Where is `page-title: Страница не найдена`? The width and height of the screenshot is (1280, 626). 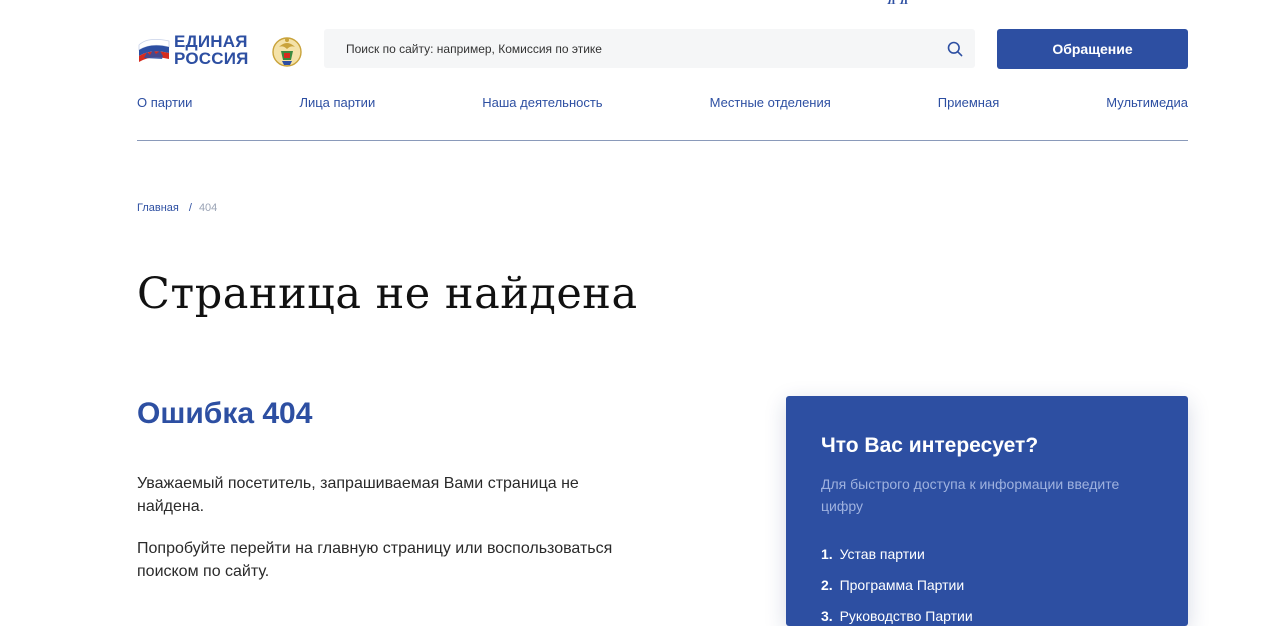 page-title: Страница не найдена is located at coordinates (387, 294).